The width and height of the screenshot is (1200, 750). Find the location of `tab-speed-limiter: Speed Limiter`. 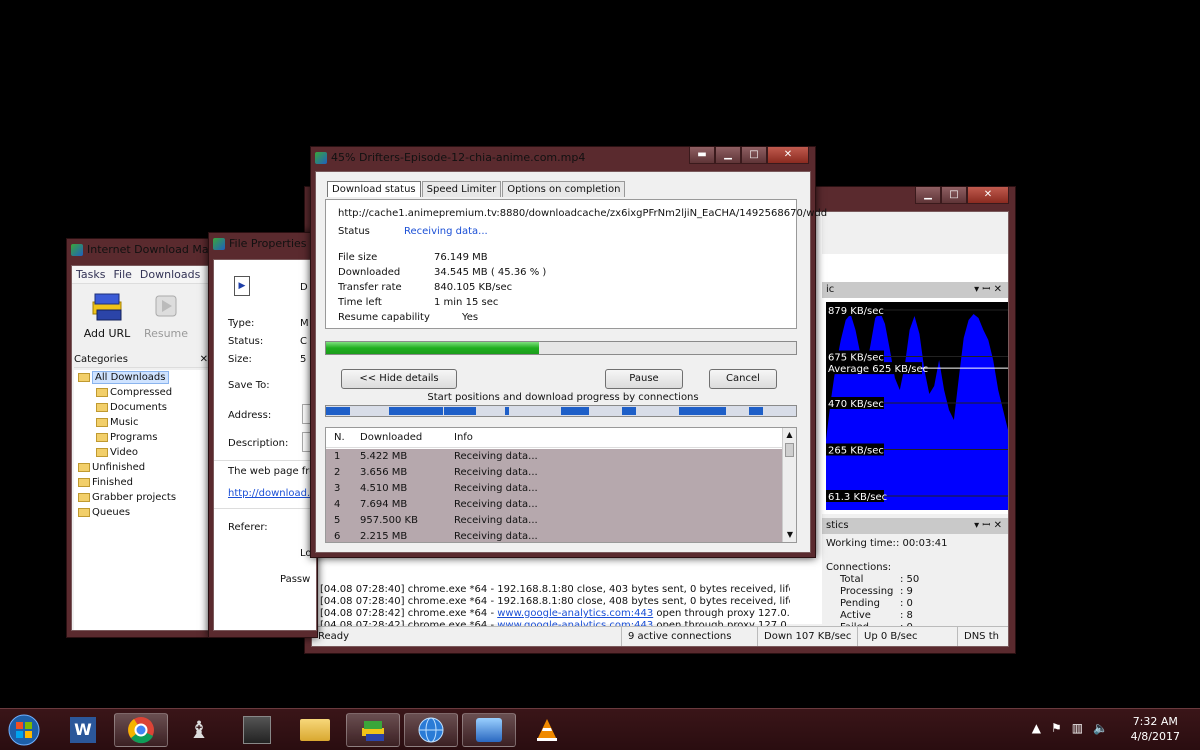

tab-speed-limiter: Speed Limiter is located at coordinates (461, 189).